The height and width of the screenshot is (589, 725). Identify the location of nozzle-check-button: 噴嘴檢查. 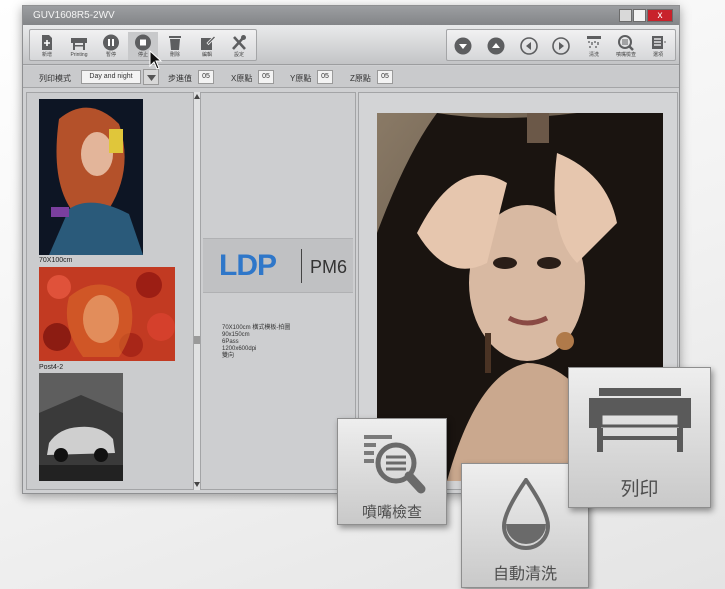
(392, 471).